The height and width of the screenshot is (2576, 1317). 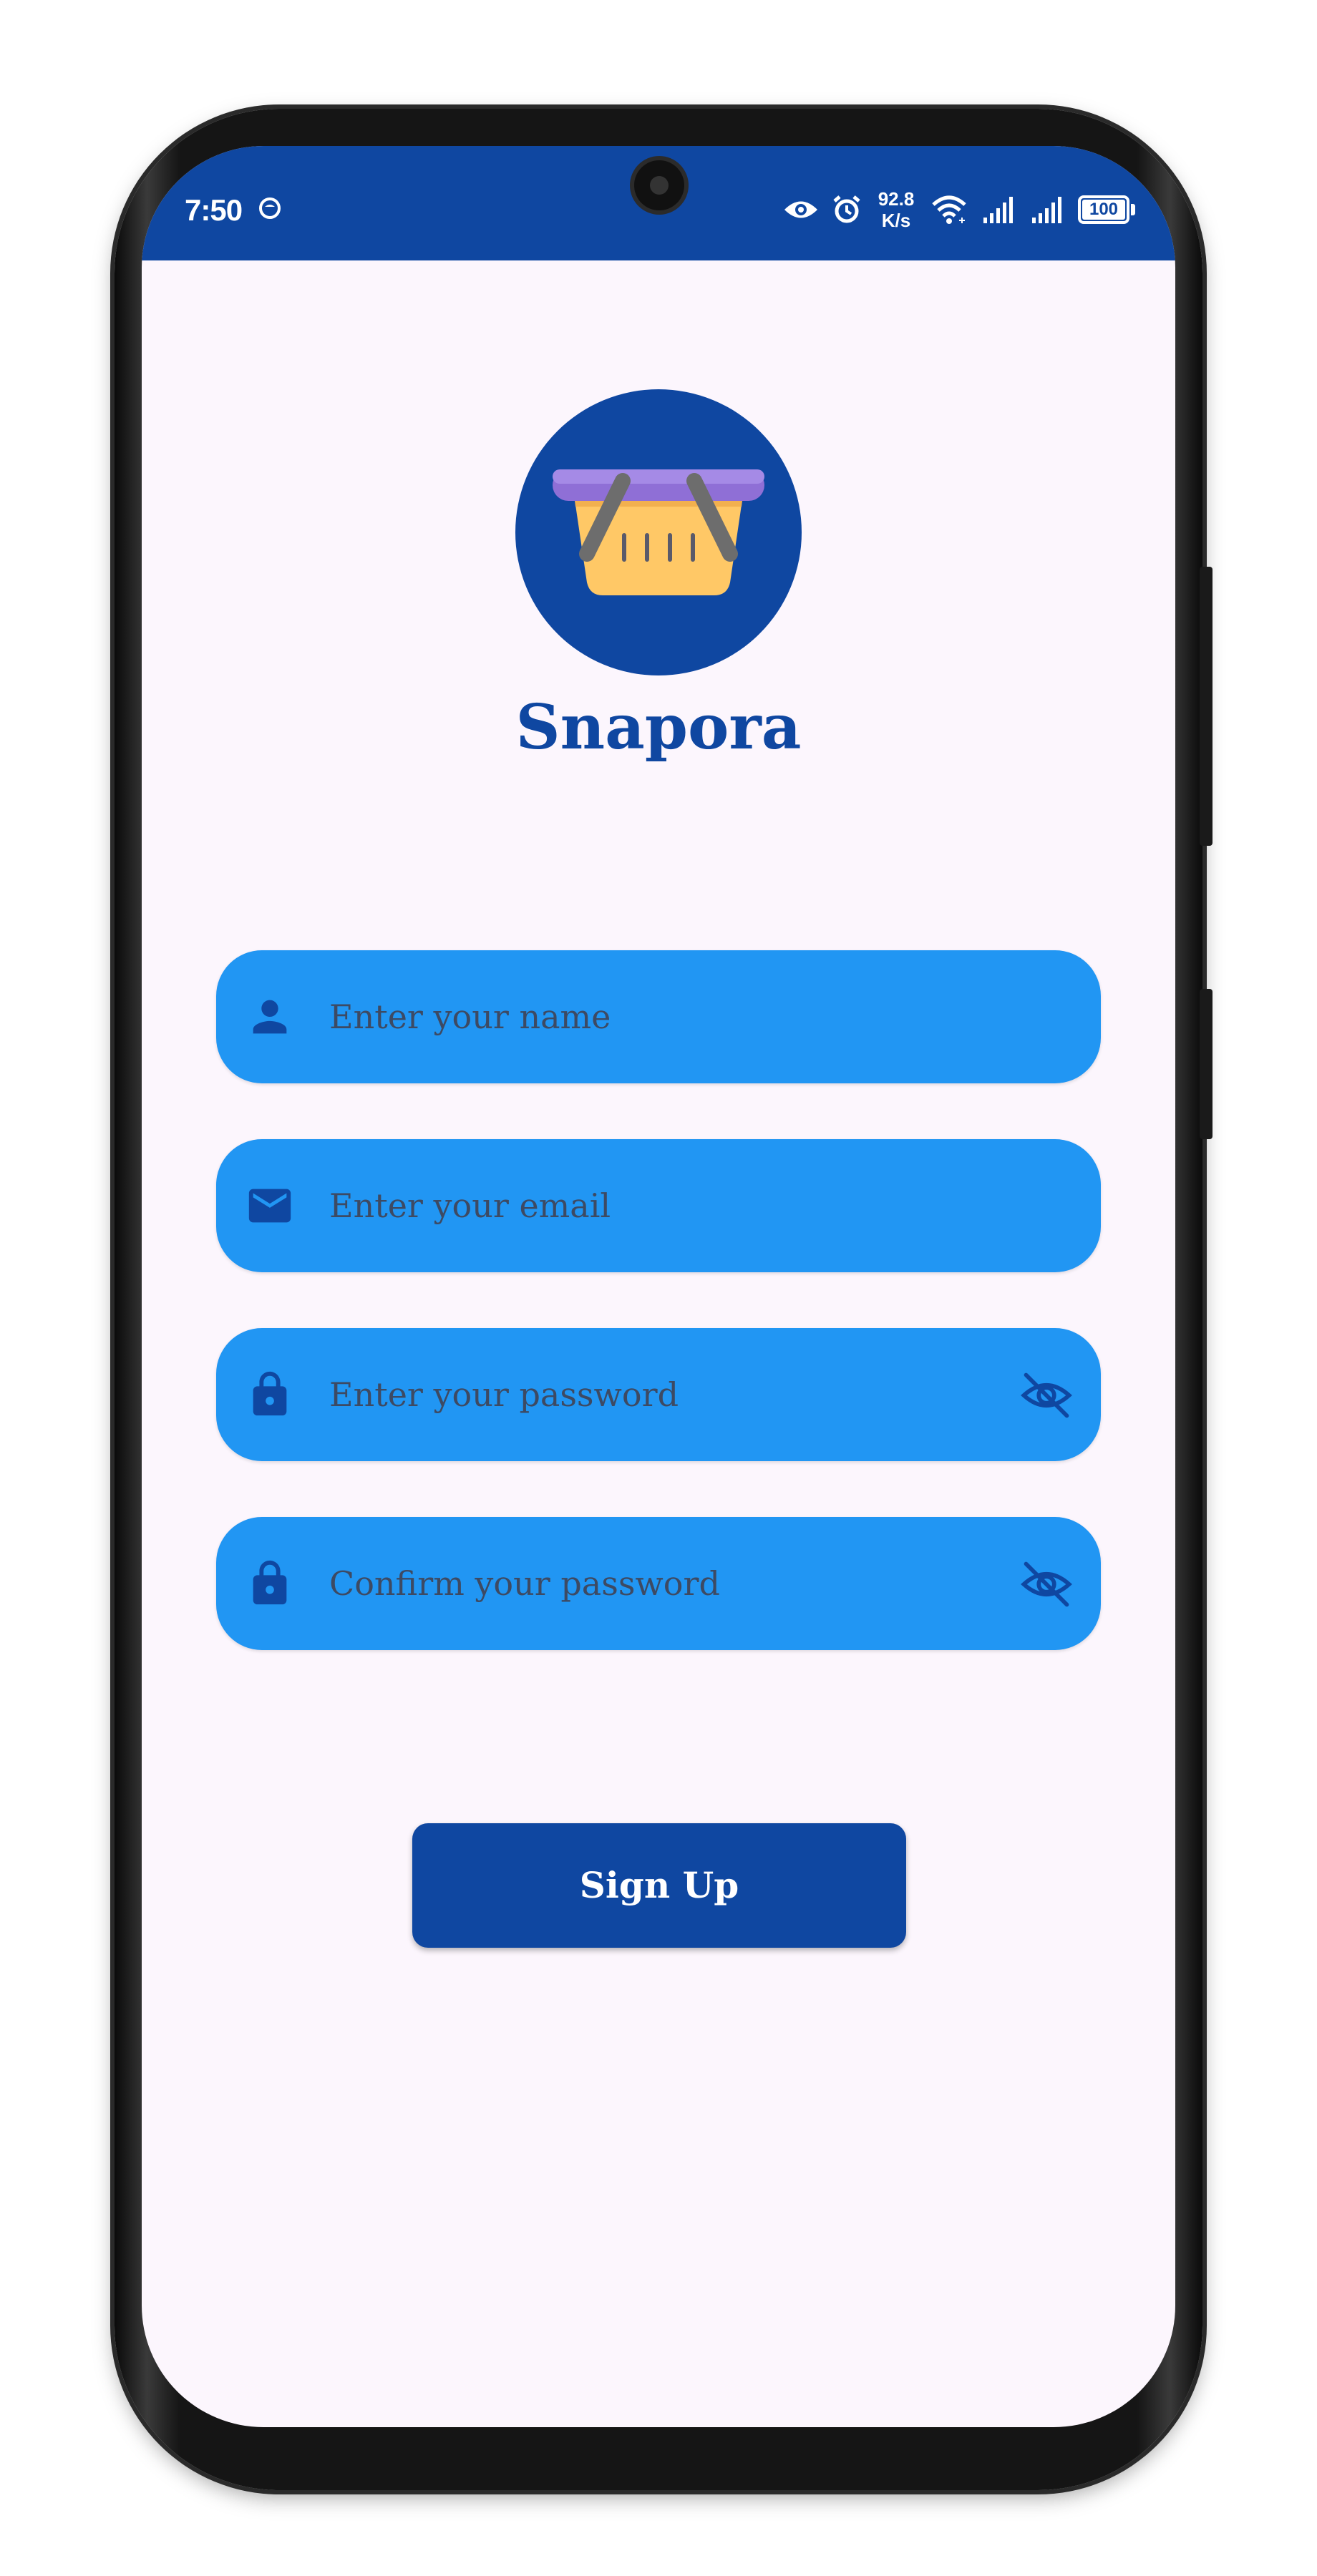 I want to click on status-bar: 7:50 92.8 K/s 100, so click(x=658, y=203).